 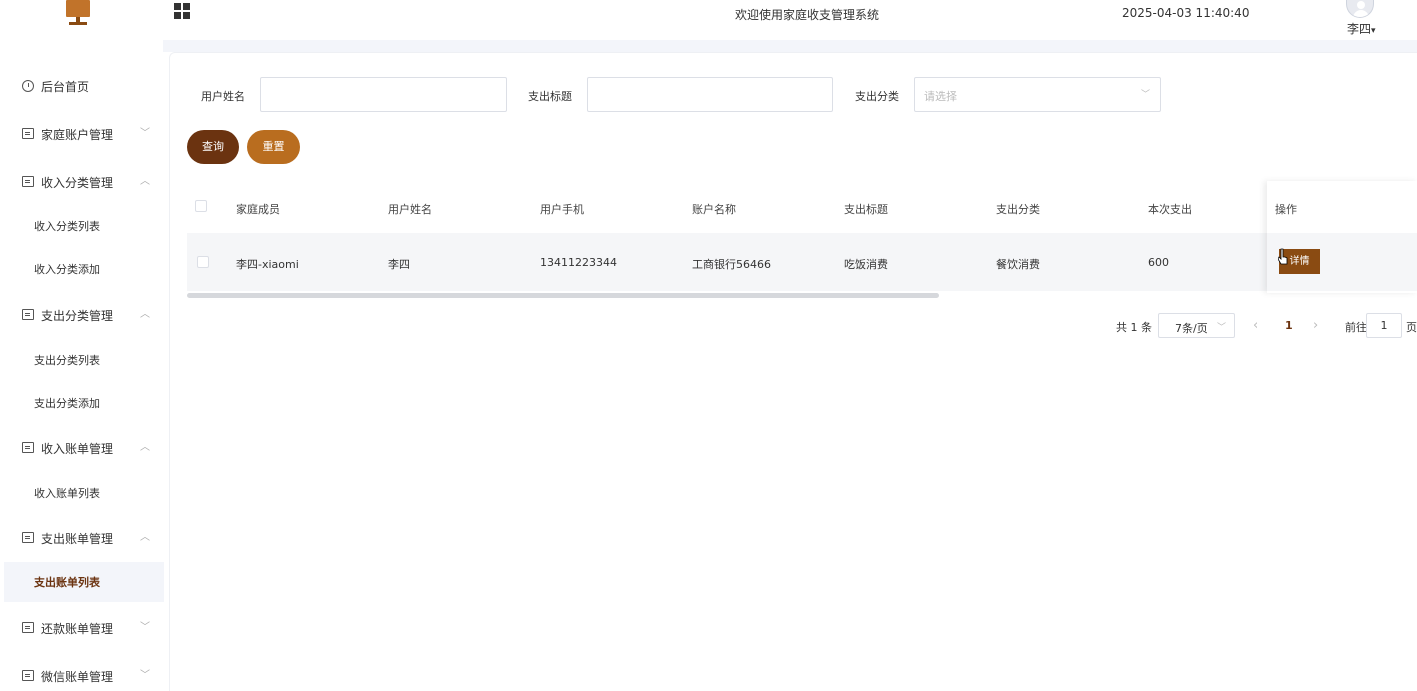 What do you see at coordinates (790, 46) in the screenshot?
I see `content-top-strip` at bounding box center [790, 46].